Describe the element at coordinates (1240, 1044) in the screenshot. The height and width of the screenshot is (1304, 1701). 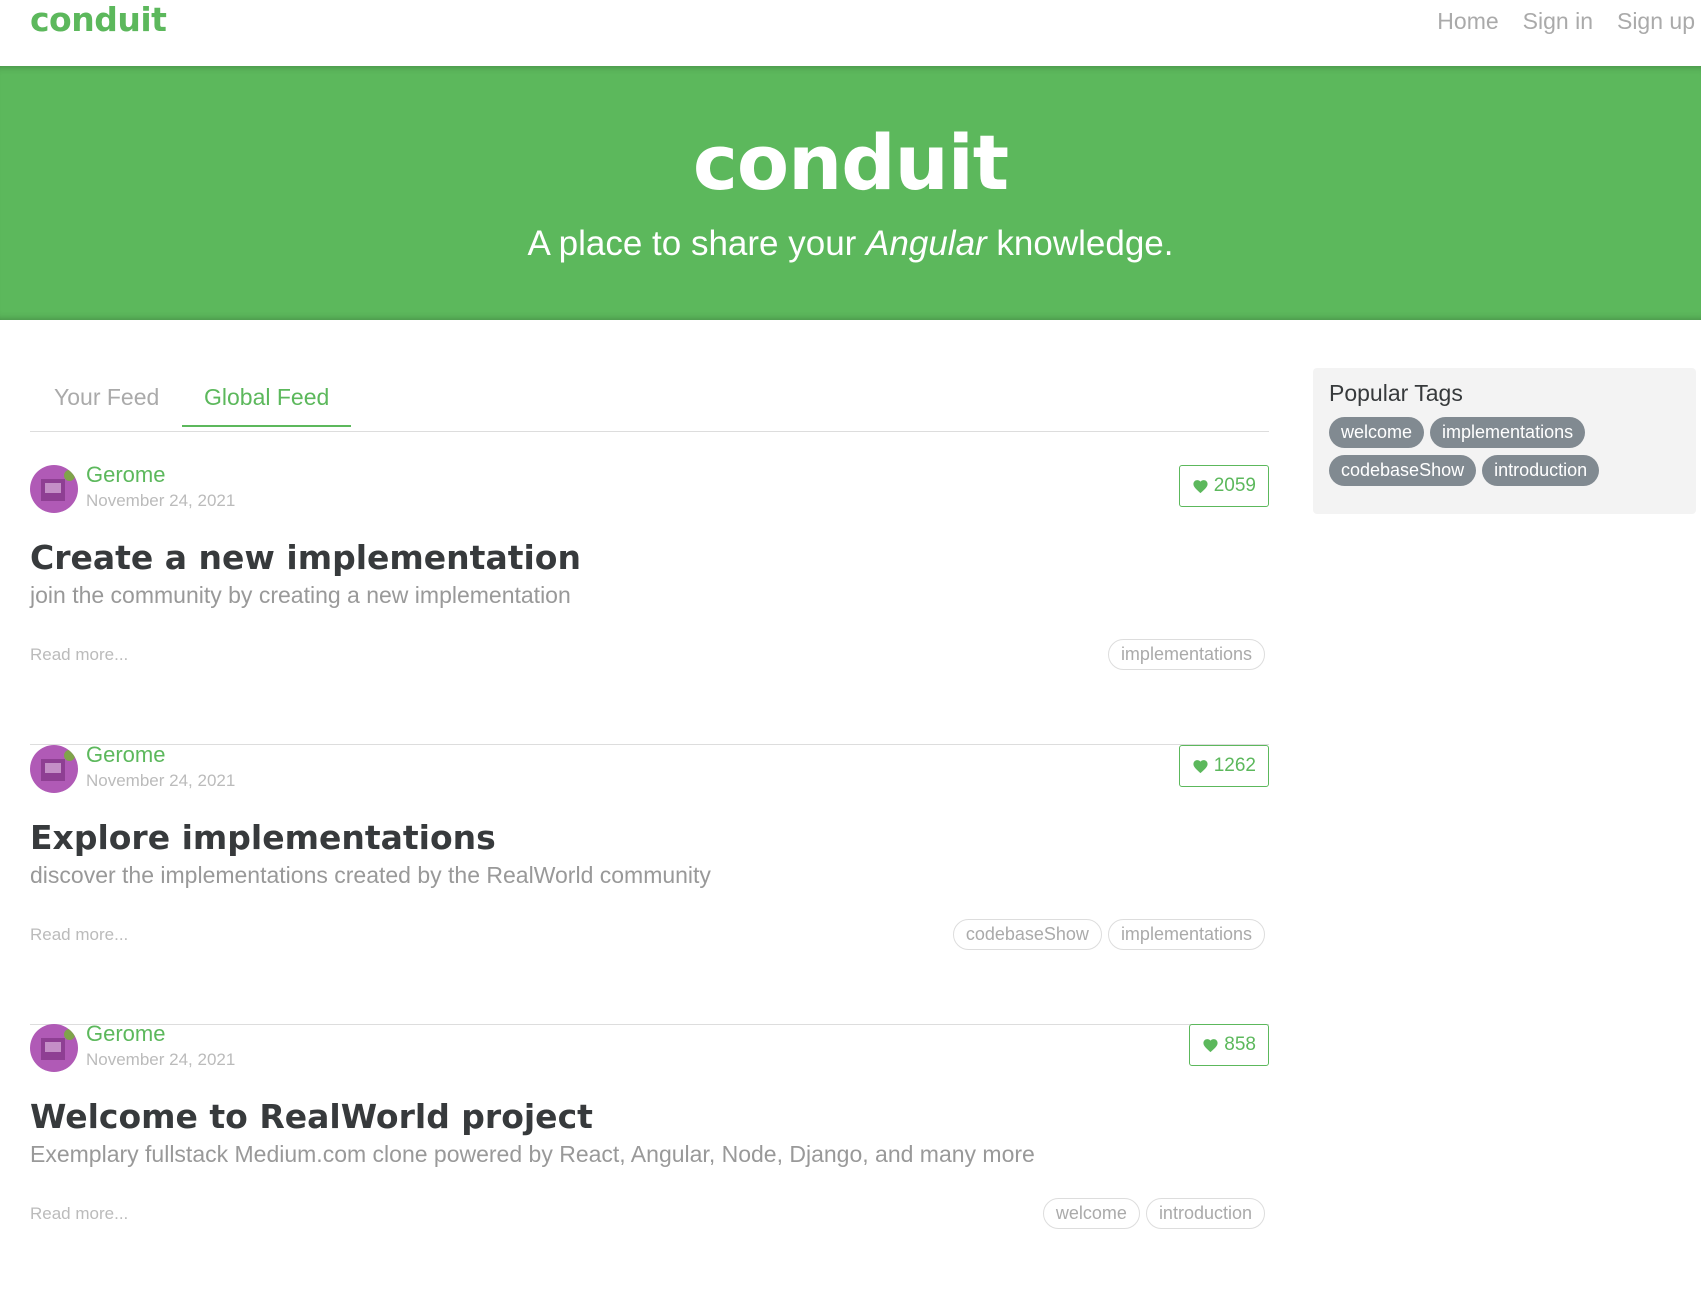
I see `favorite-count: 858` at that location.